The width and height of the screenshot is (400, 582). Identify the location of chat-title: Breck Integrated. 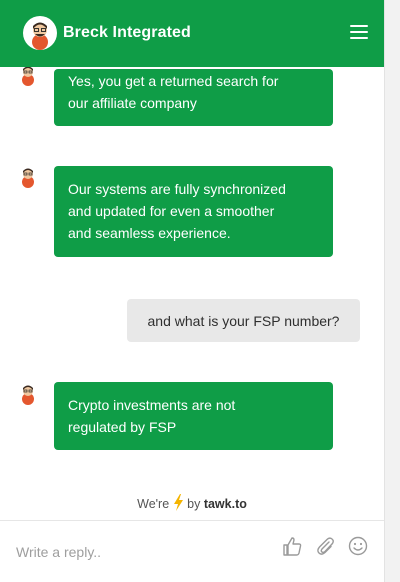
(127, 32).